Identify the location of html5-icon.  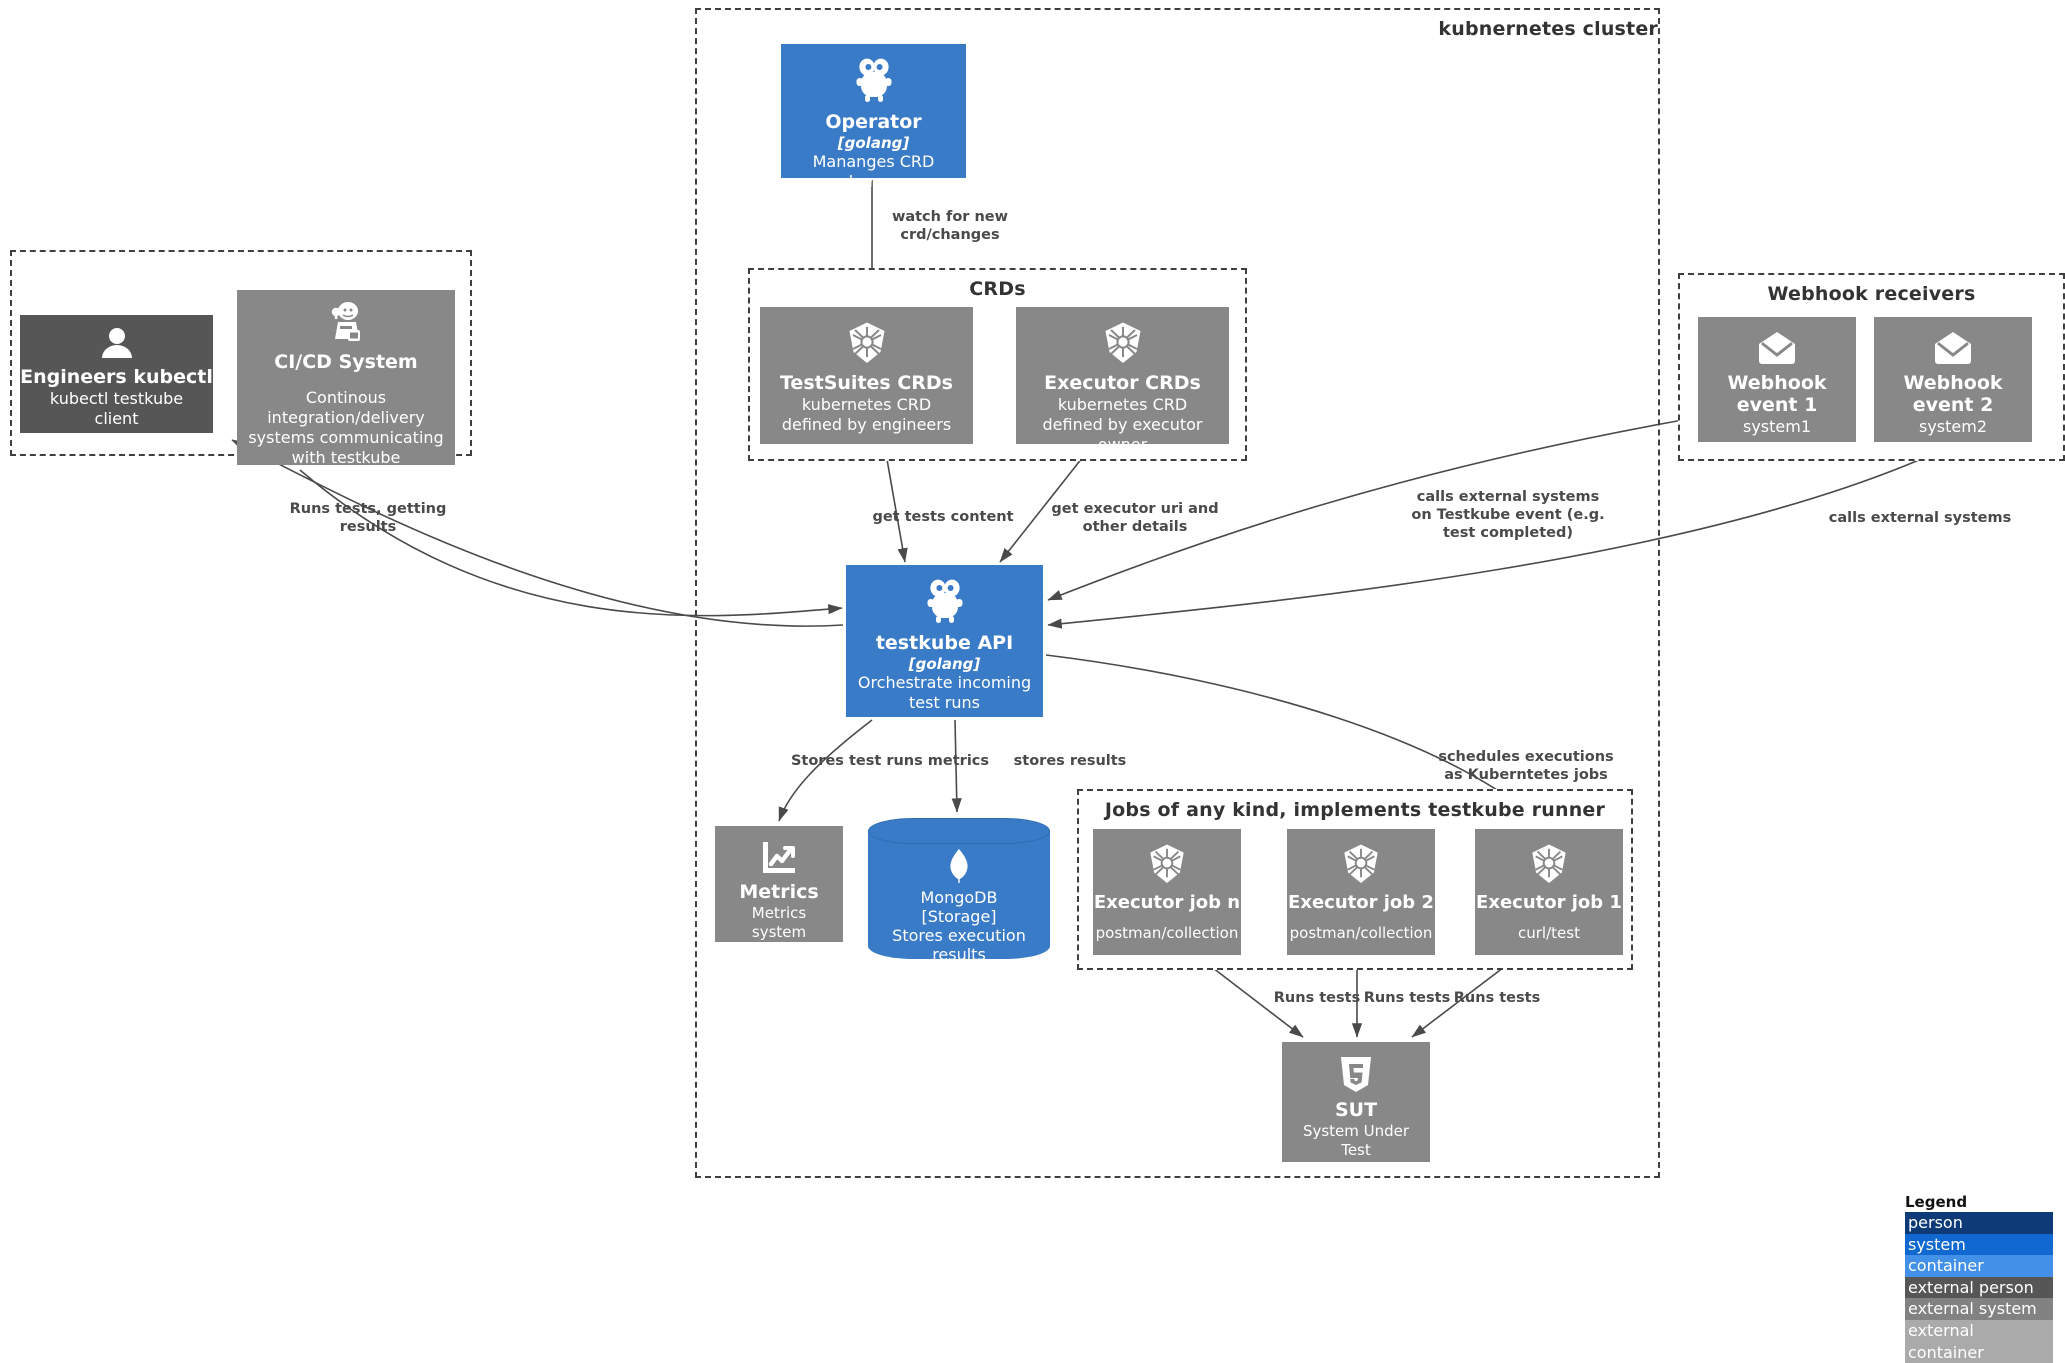
(1356, 1077).